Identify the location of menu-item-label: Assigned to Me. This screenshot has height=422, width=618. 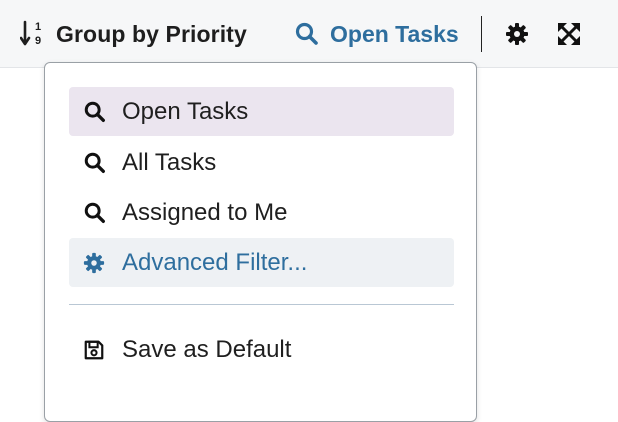
(205, 212).